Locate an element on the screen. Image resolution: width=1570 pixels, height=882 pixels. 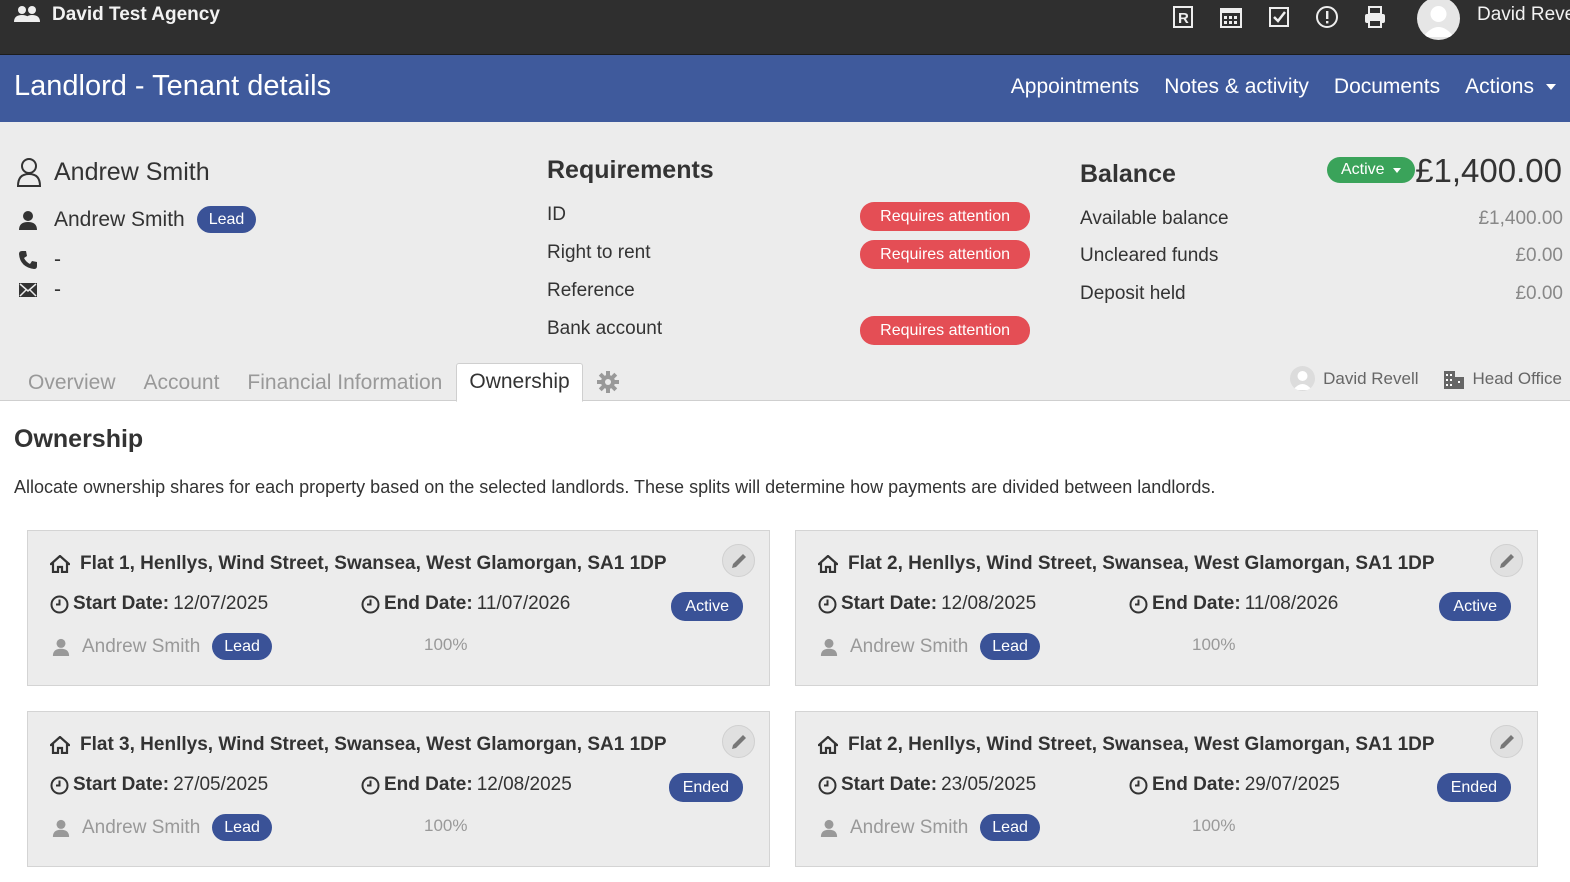
r-icon: R is located at coordinates (1183, 17).